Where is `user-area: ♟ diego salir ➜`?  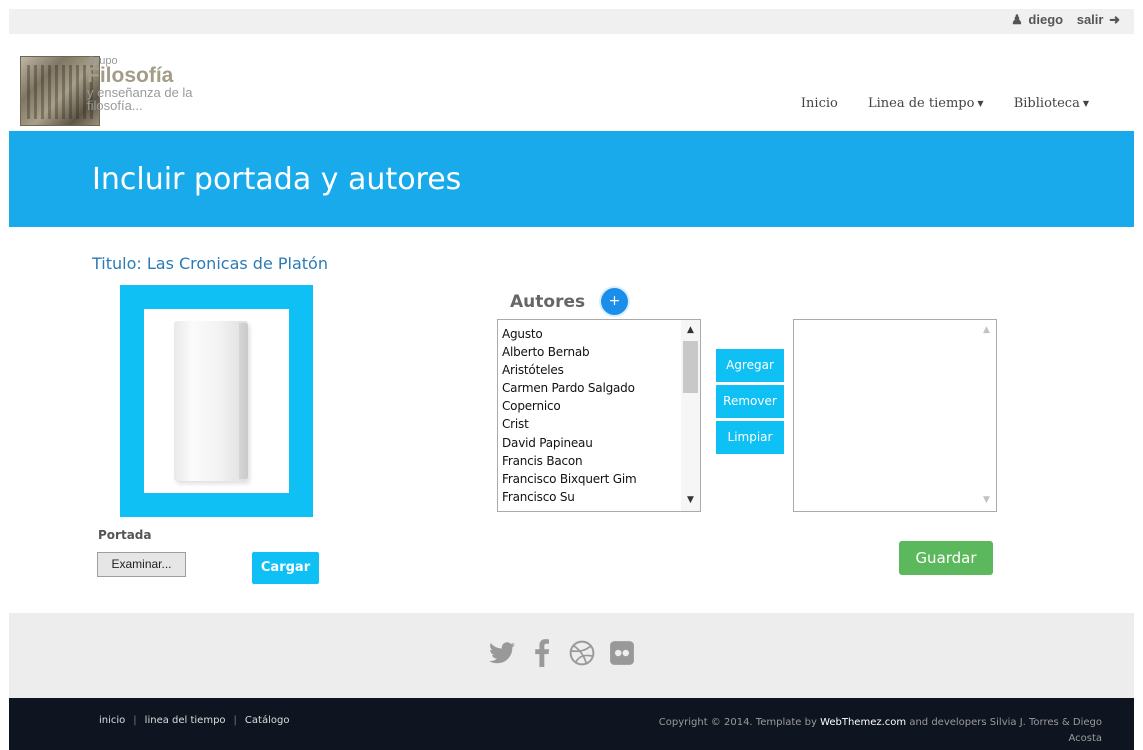 user-area: ♟ diego salir ➜ is located at coordinates (1064, 20).